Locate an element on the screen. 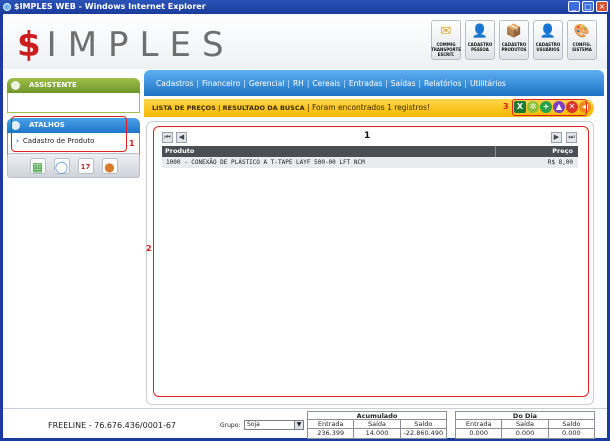  dodia-saida: 0.000 is located at coordinates (525, 433).